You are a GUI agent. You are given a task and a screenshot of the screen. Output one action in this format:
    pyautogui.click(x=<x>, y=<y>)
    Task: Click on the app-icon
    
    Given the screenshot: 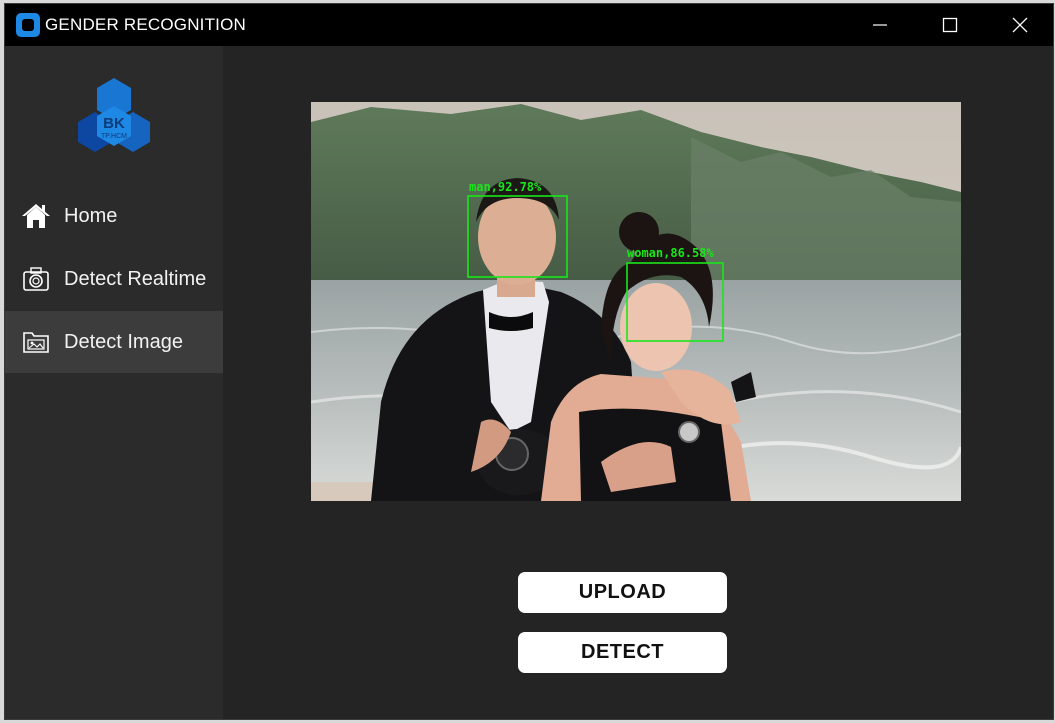 What is the action you would take?
    pyautogui.click(x=28, y=25)
    